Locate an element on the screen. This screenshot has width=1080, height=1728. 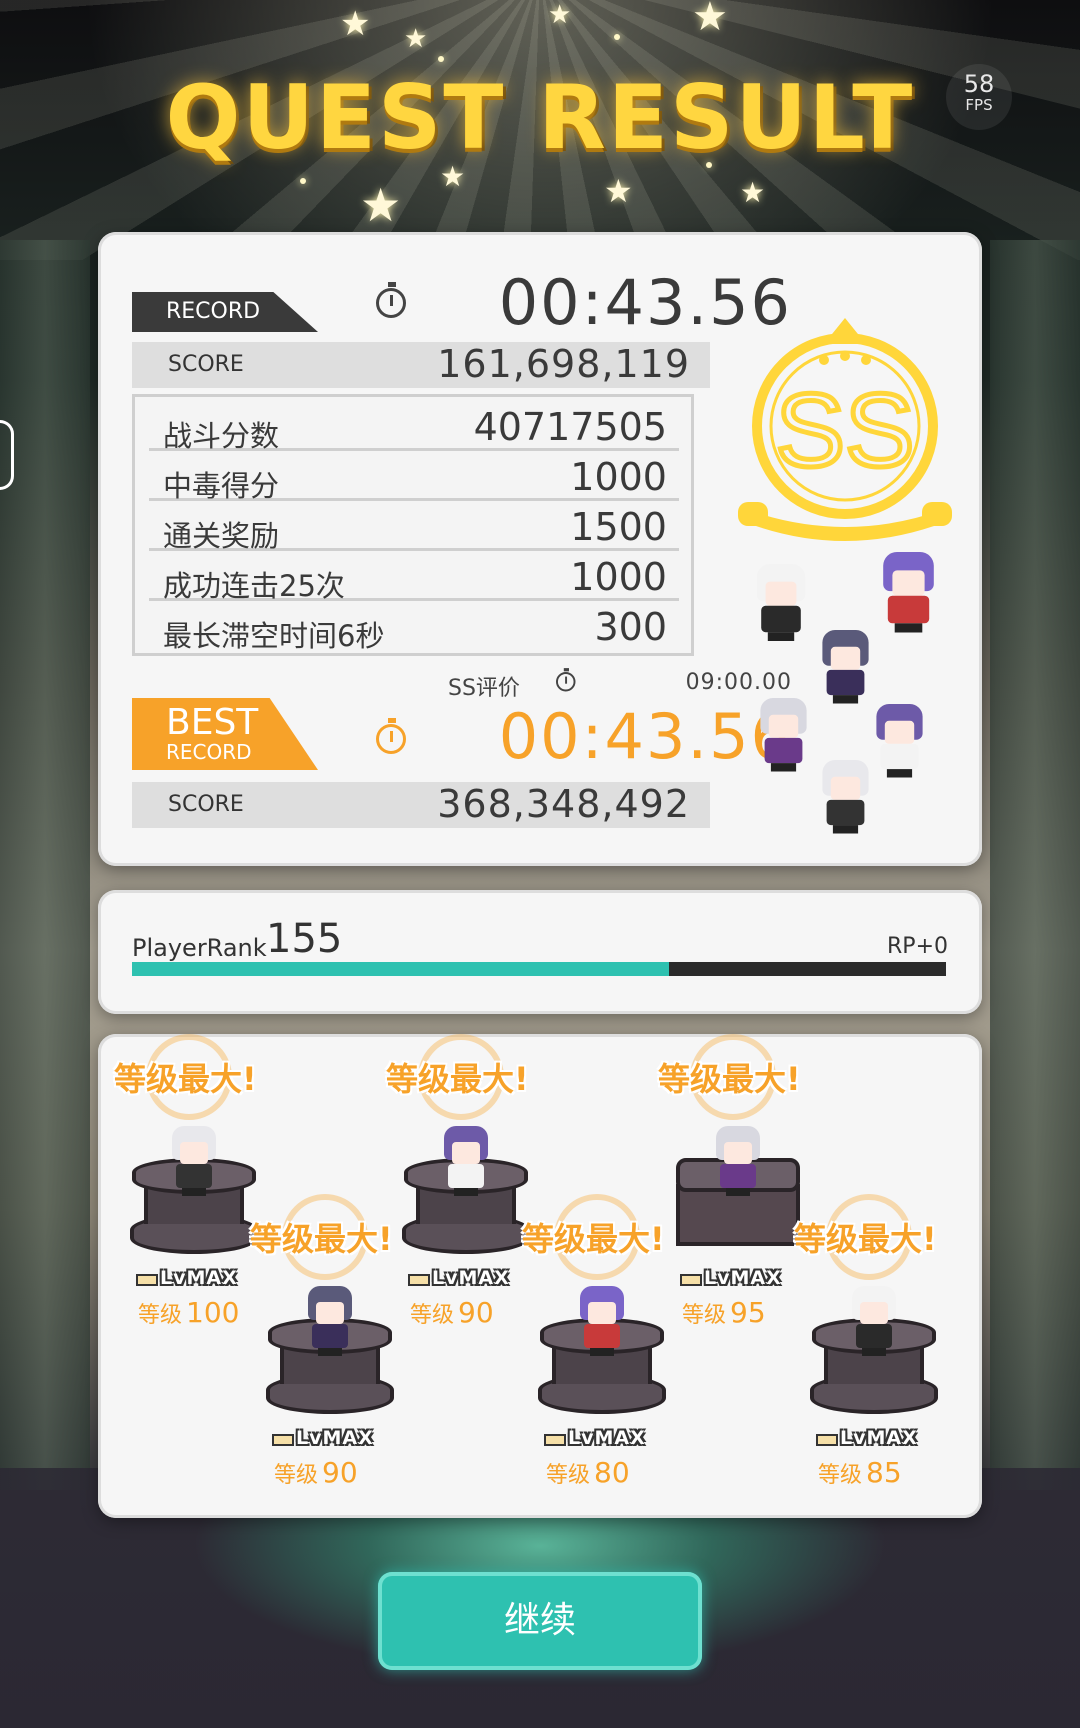
continue-button: 继续 is located at coordinates (540, 1621).